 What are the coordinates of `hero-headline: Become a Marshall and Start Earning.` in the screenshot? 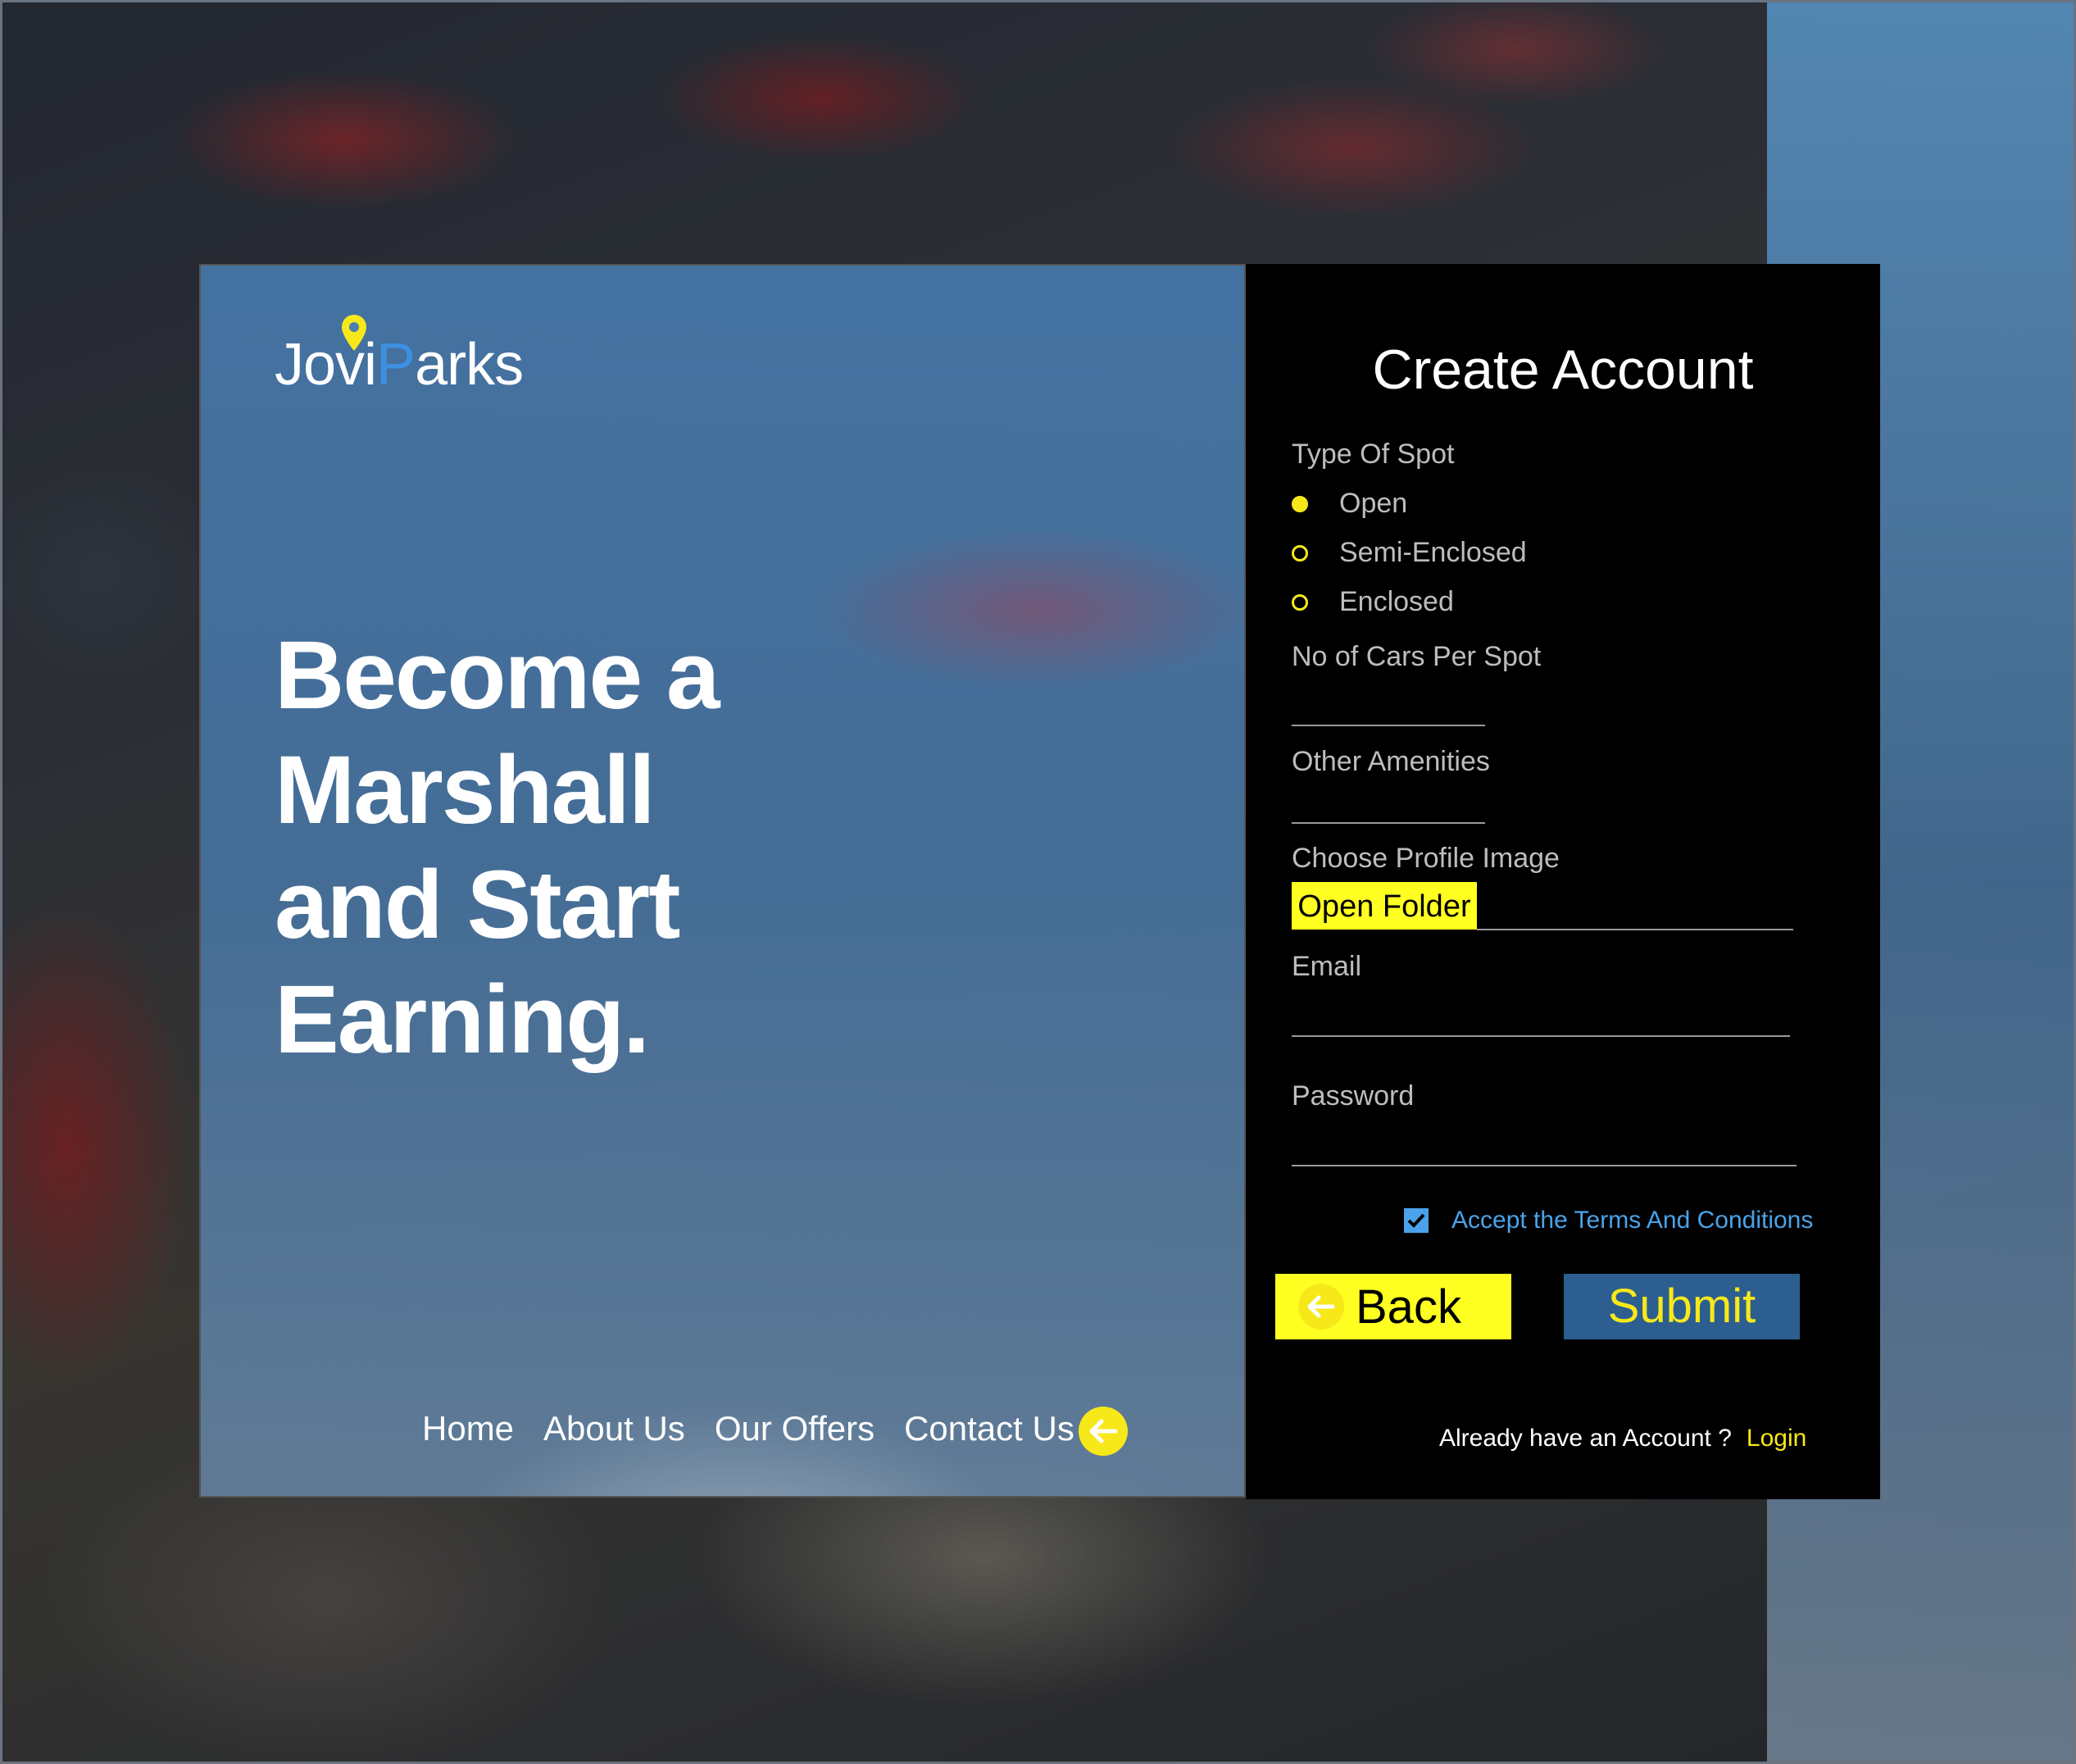 It's located at (644, 847).